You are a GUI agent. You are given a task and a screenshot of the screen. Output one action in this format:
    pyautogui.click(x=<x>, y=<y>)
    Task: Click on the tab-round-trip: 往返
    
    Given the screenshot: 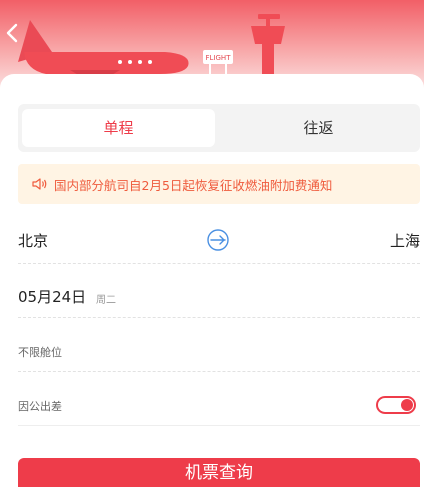 What is the action you would take?
    pyautogui.click(x=318, y=128)
    